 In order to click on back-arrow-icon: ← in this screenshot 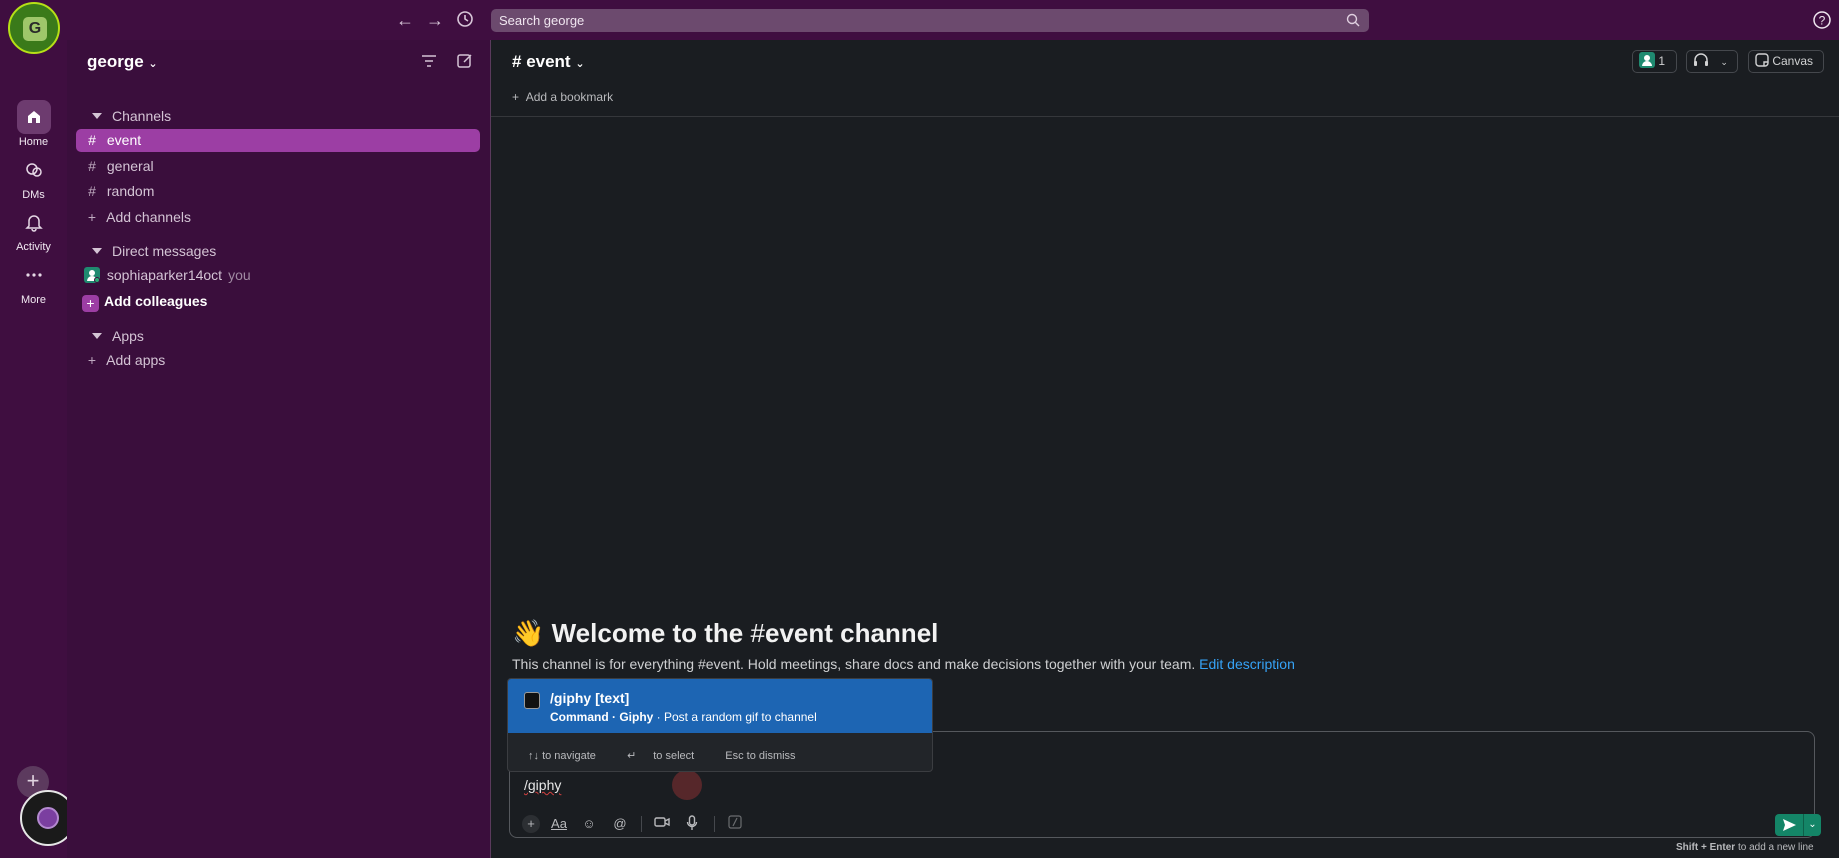, I will do `click(405, 20)`.